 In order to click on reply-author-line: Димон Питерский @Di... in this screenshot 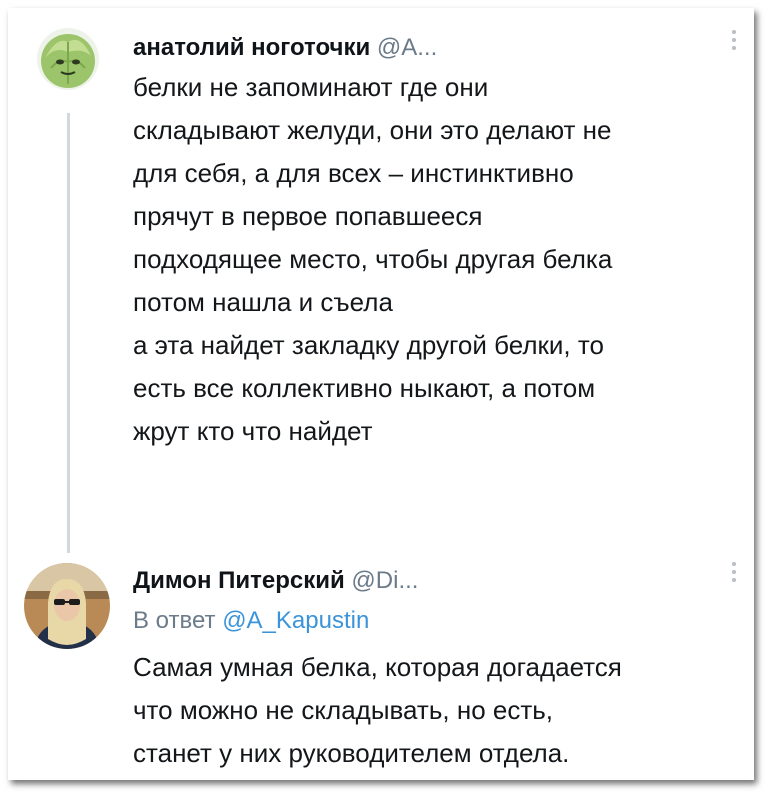, I will do `click(275, 581)`.